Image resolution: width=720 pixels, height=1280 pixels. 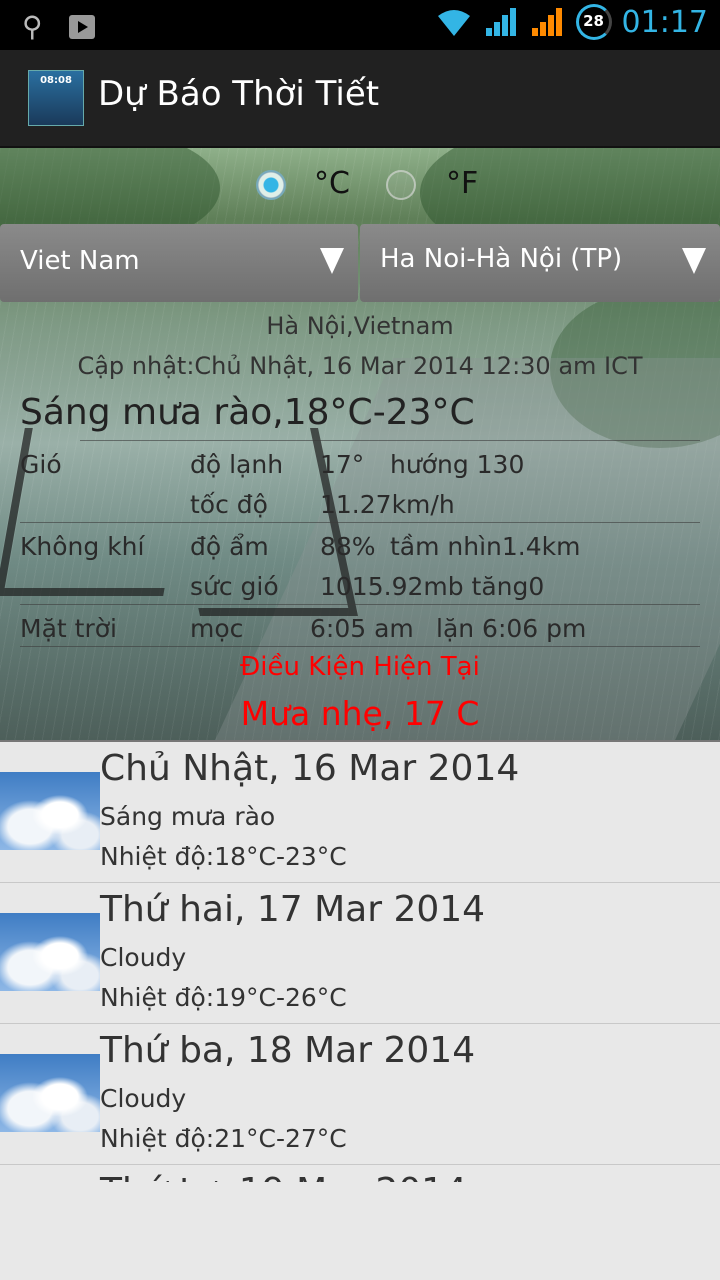 What do you see at coordinates (56, 98) in the screenshot?
I see `app-icon: 08:08` at bounding box center [56, 98].